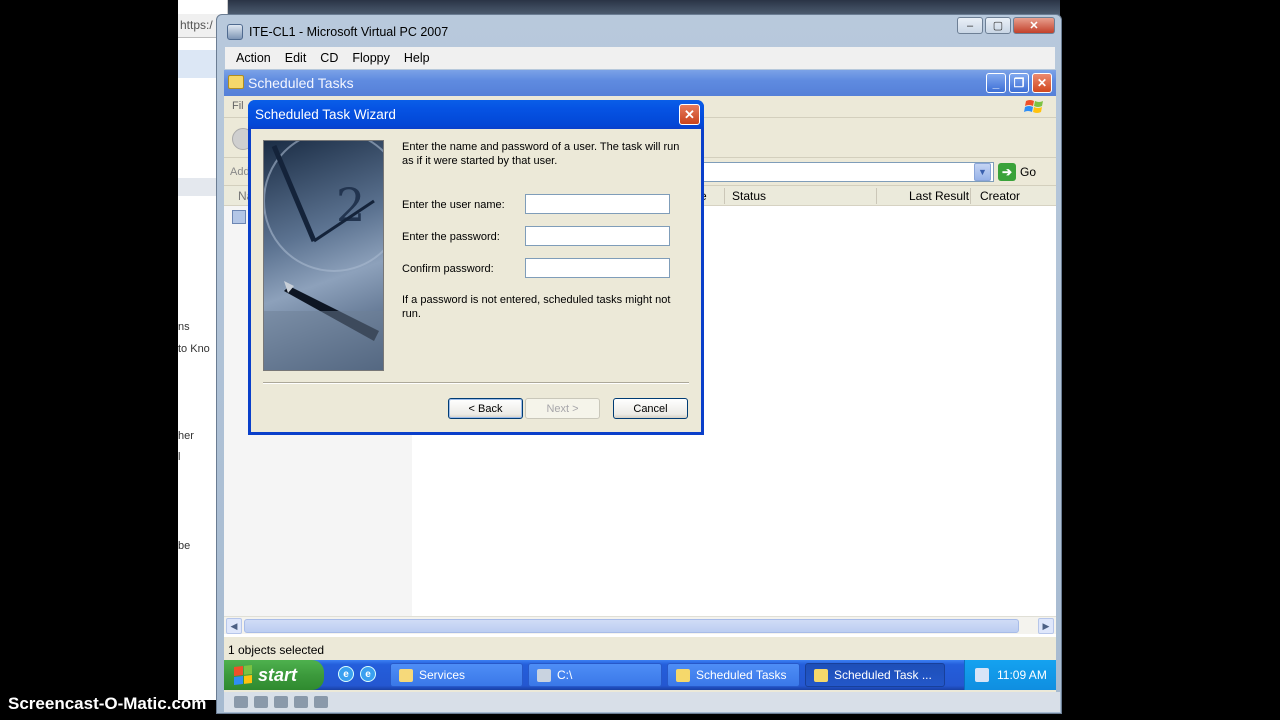  I want to click on start-button: start, so click(274, 675).